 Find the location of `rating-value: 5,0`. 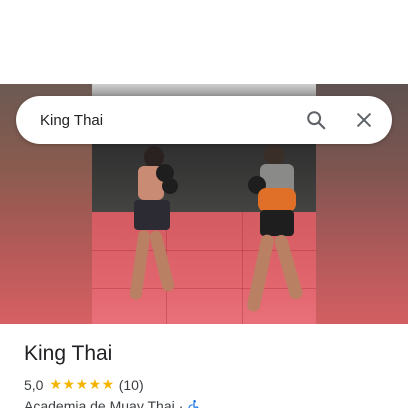

rating-value: 5,0 is located at coordinates (34, 384).